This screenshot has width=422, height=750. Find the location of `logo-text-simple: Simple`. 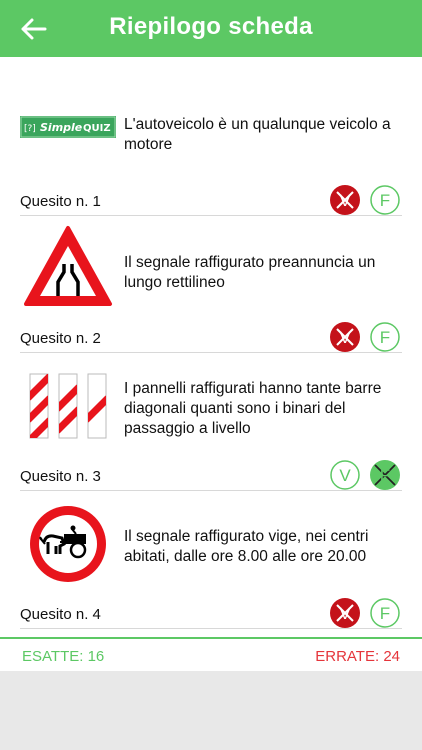

logo-text-simple: Simple is located at coordinates (61, 127).